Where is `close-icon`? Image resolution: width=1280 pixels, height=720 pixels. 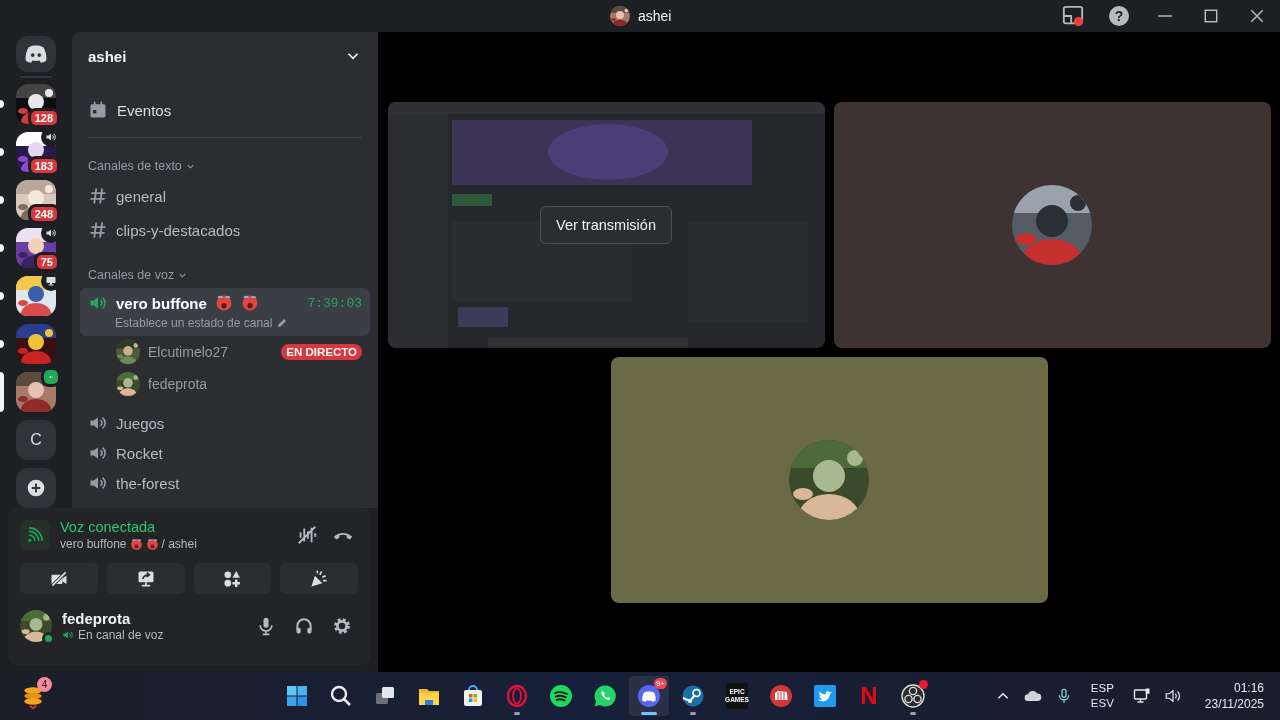
close-icon is located at coordinates (1257, 16).